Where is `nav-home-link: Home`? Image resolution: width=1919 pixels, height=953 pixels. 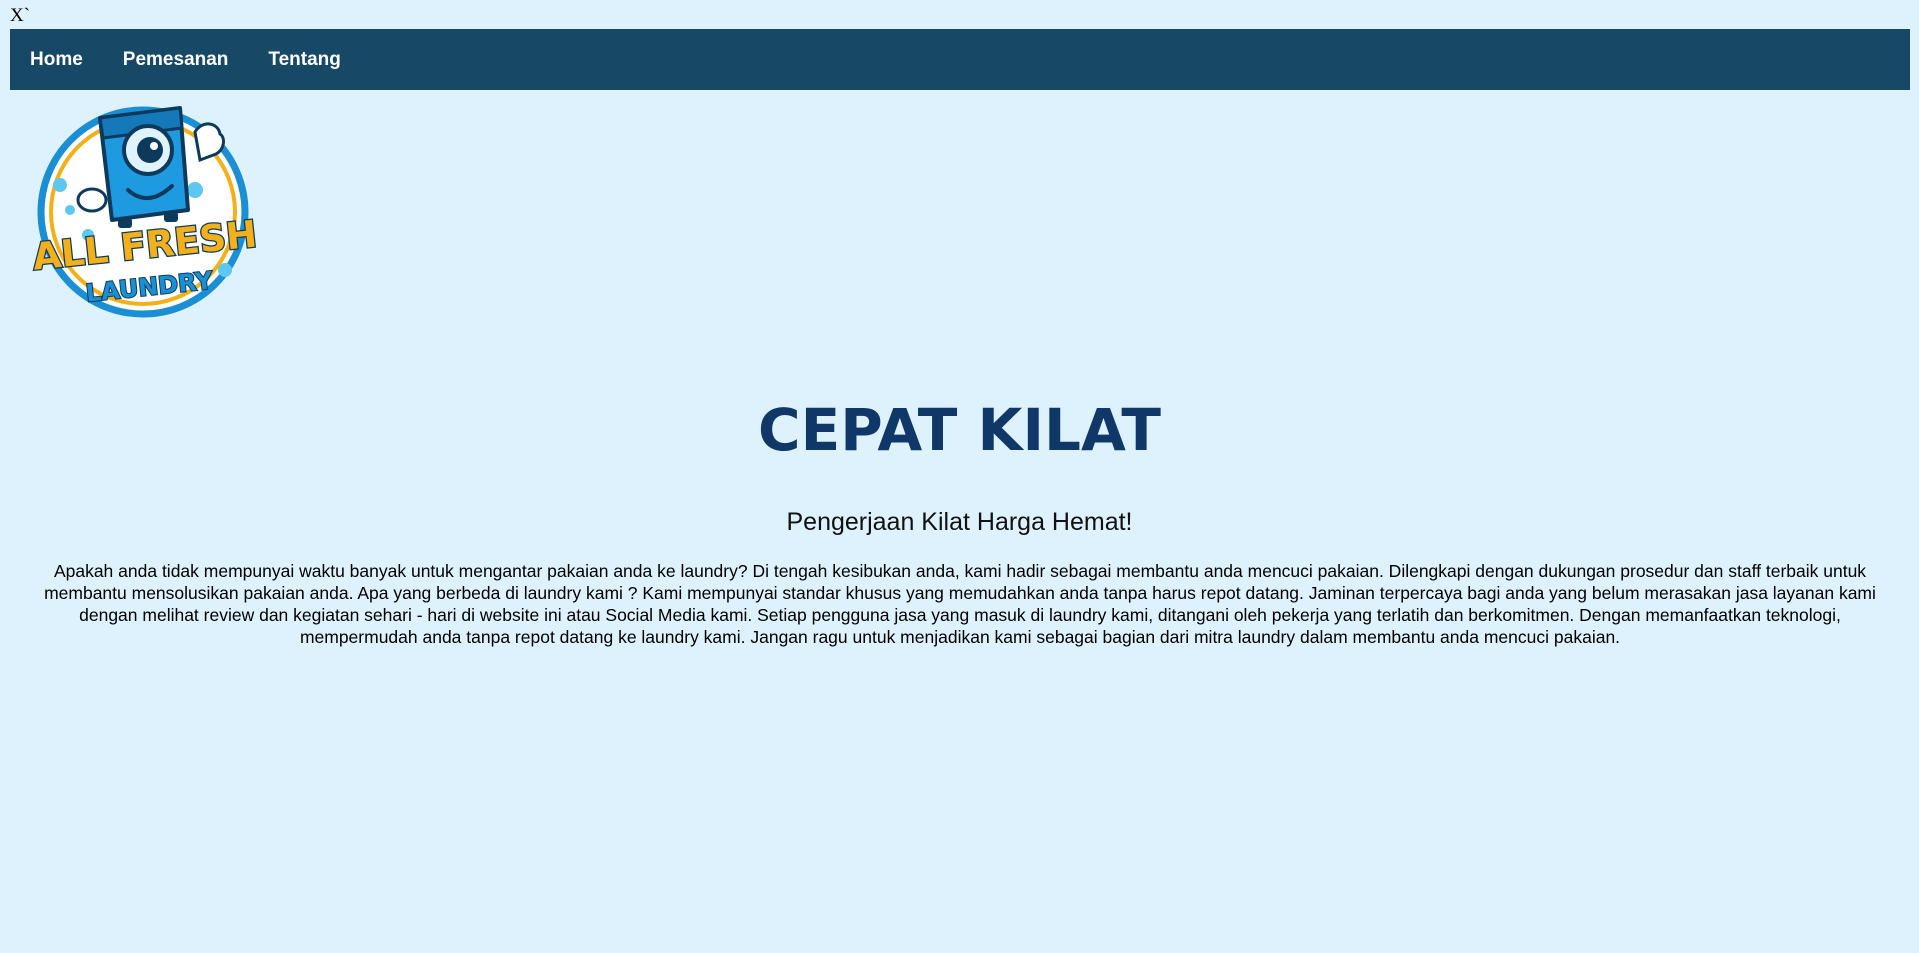 nav-home-link: Home is located at coordinates (56, 60).